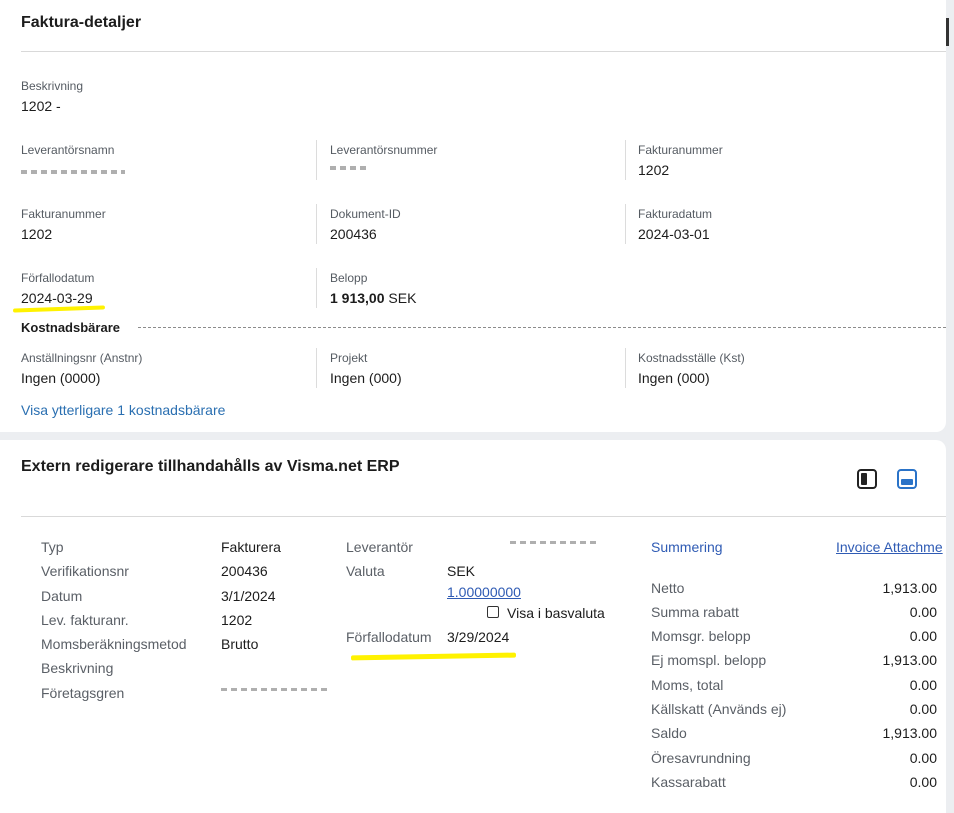 This screenshot has height=813, width=954. Describe the element at coordinates (384, 150) in the screenshot. I see `leverantorsnummer-label: Leverantörsnummer` at that location.